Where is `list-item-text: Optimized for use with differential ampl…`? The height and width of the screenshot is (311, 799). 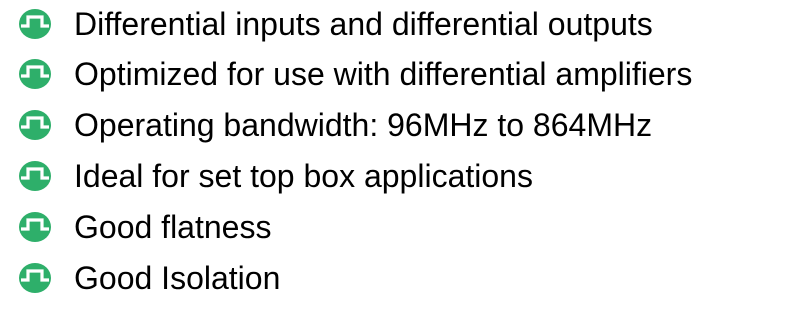 list-item-text: Optimized for use with differential ampl… is located at coordinates (383, 73).